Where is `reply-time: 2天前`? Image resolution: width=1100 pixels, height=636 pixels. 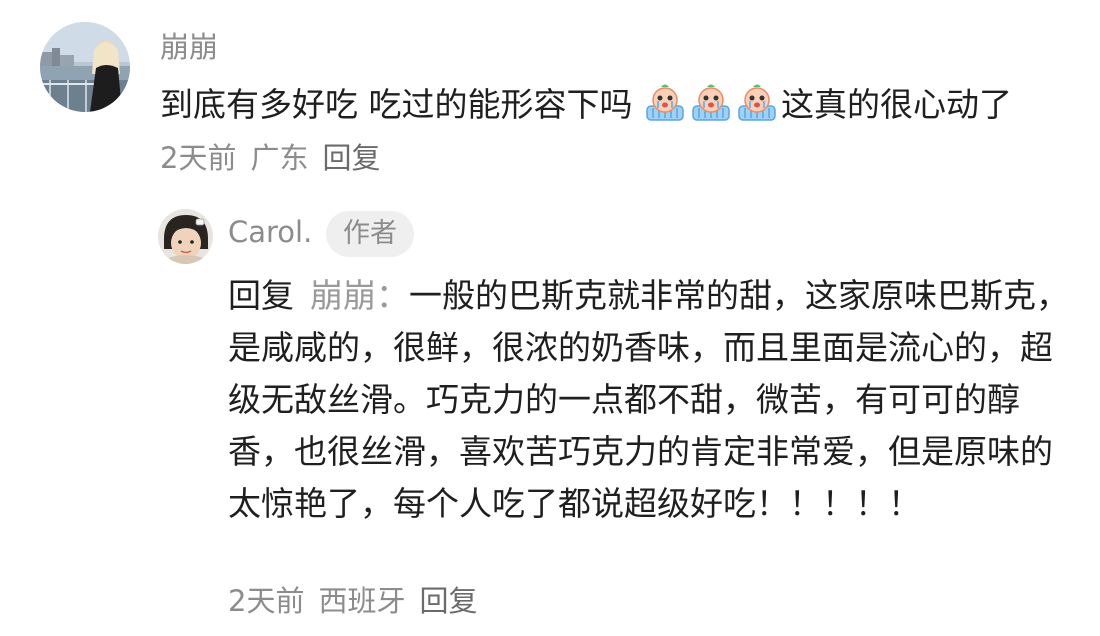
reply-time: 2天前 is located at coordinates (266, 601).